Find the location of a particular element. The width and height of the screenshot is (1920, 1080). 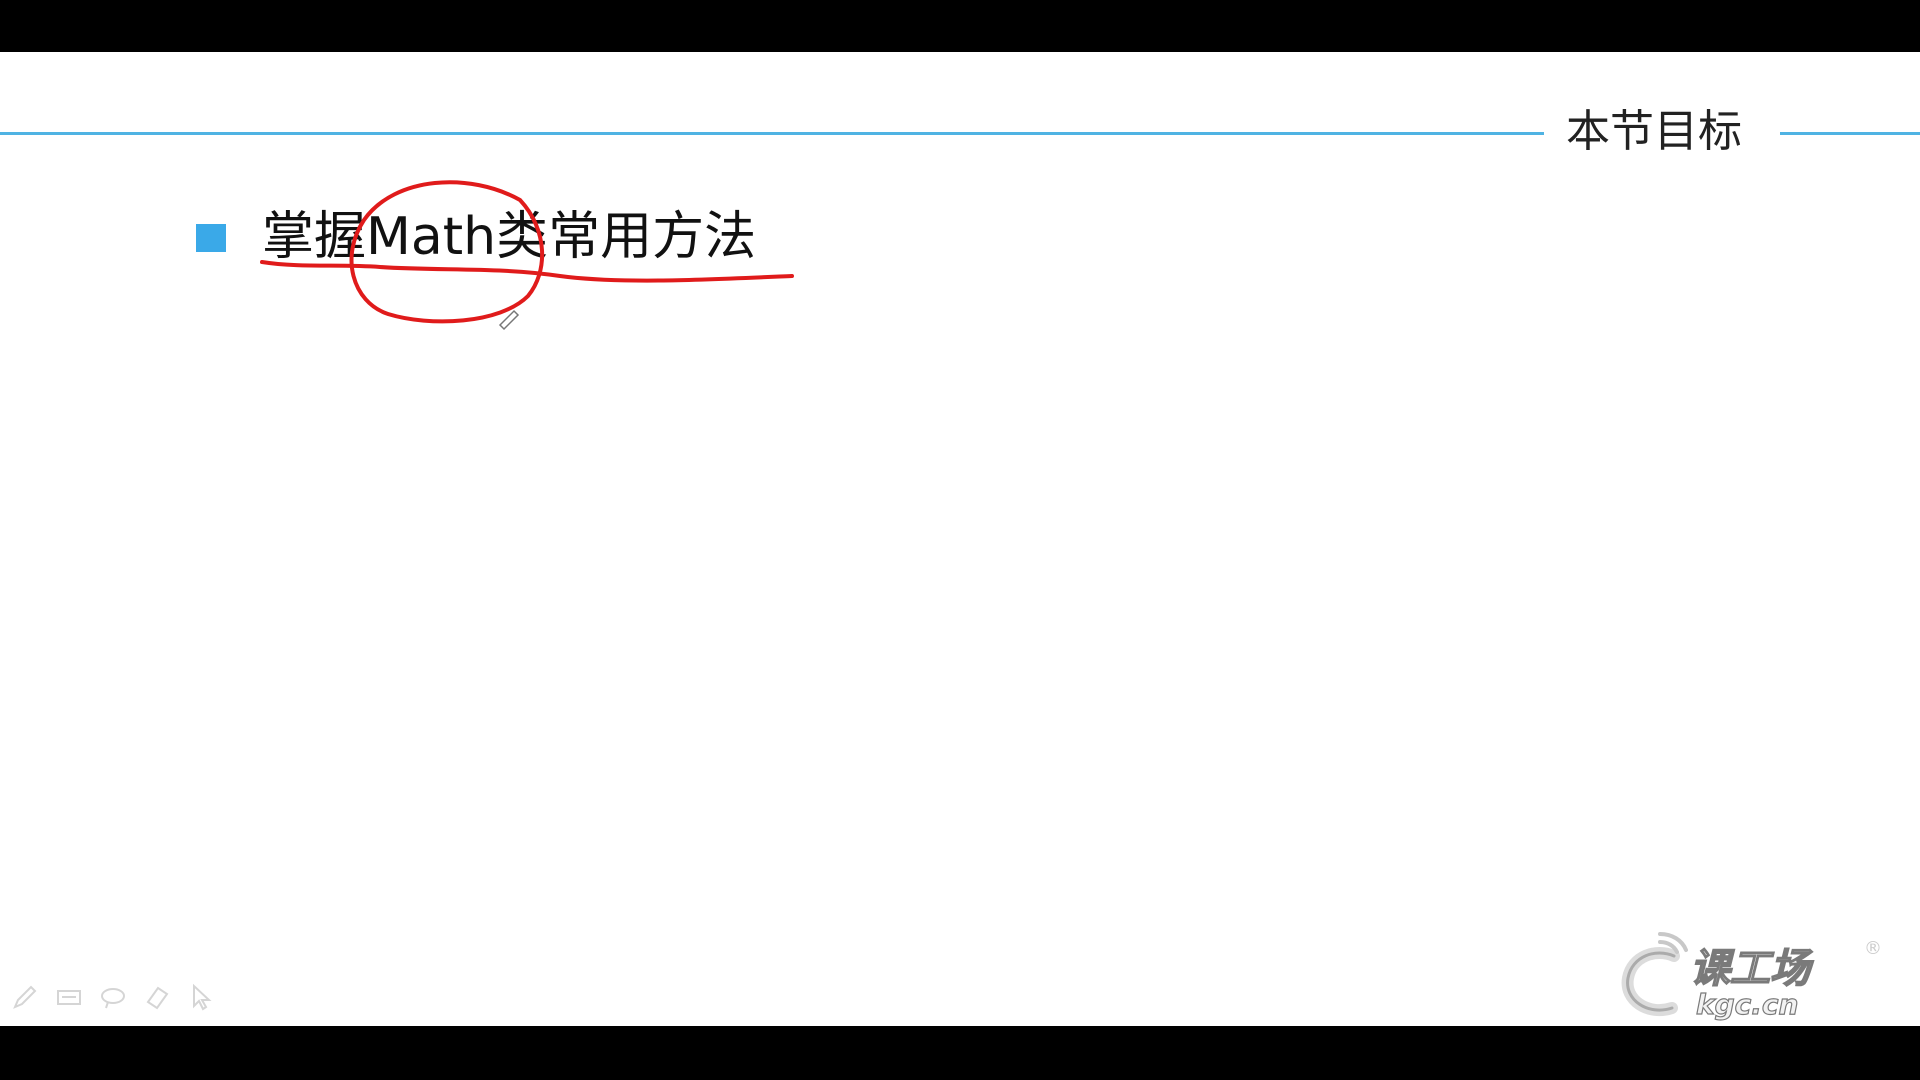

lasso-icon is located at coordinates (113, 997).